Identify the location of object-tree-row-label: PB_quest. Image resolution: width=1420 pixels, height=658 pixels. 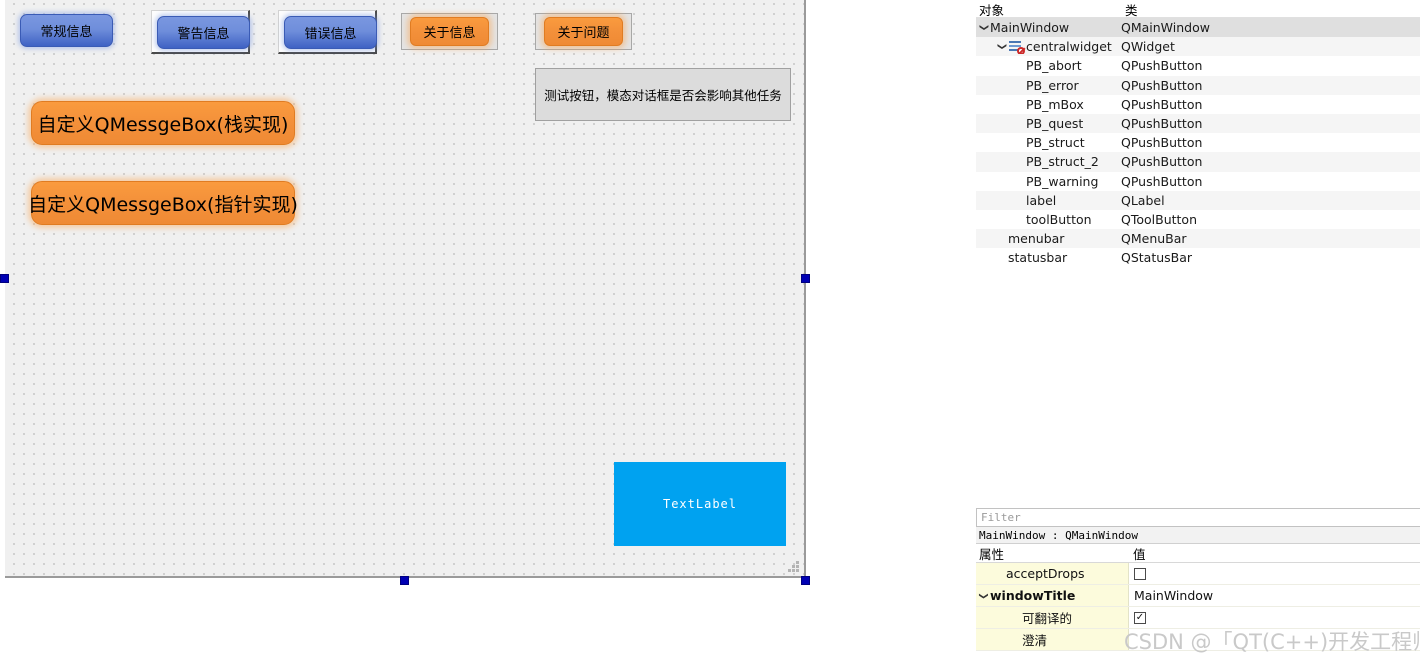
(1055, 124).